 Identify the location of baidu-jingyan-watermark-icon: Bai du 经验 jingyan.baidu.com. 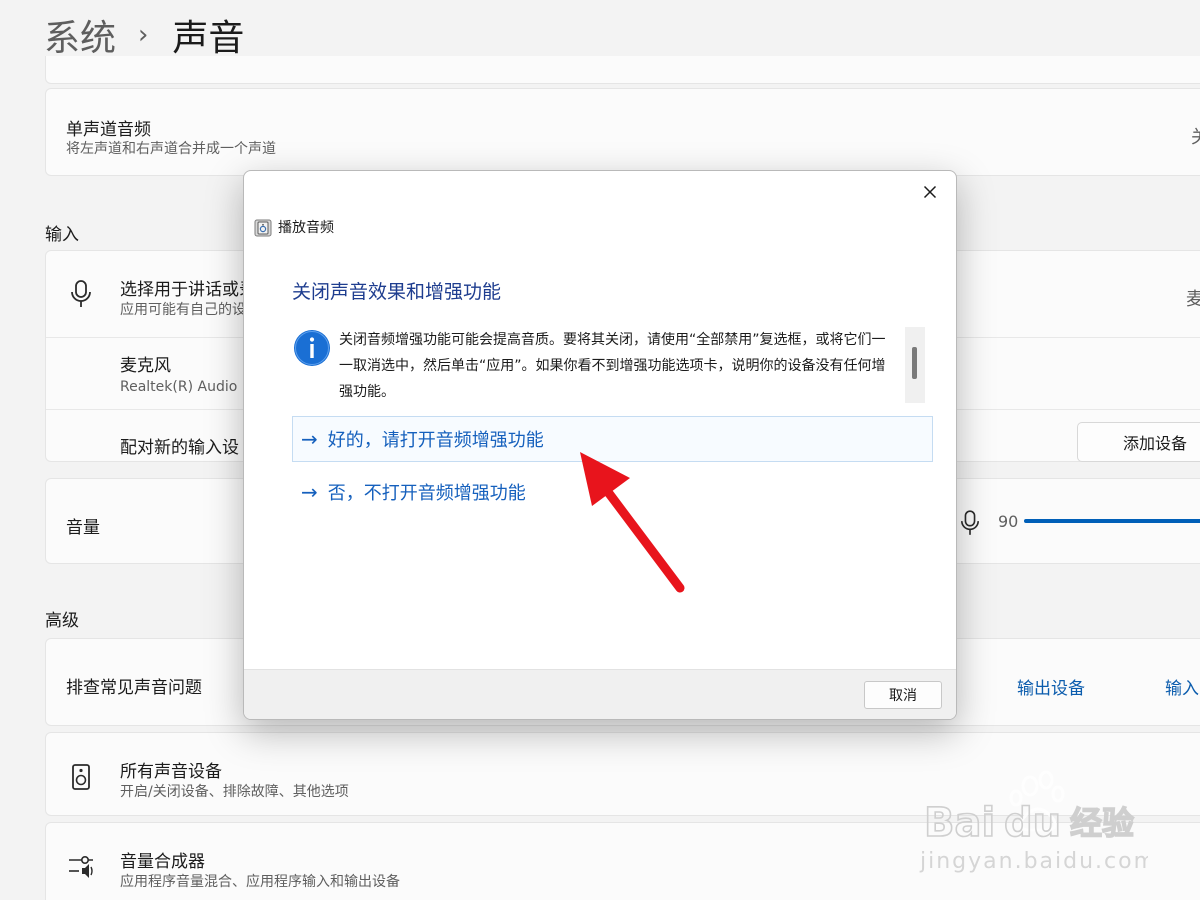
(1033, 822).